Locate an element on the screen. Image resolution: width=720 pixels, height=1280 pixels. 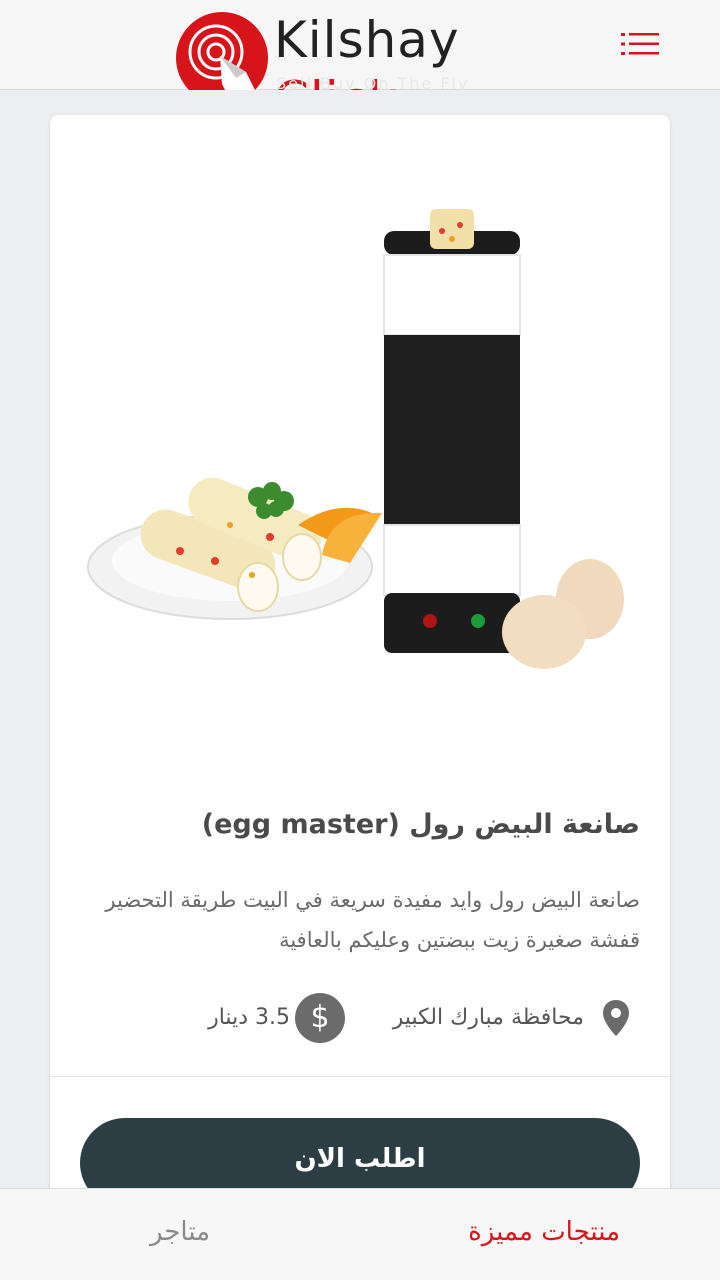
tab-stores: متاجر is located at coordinates (180, 1232).